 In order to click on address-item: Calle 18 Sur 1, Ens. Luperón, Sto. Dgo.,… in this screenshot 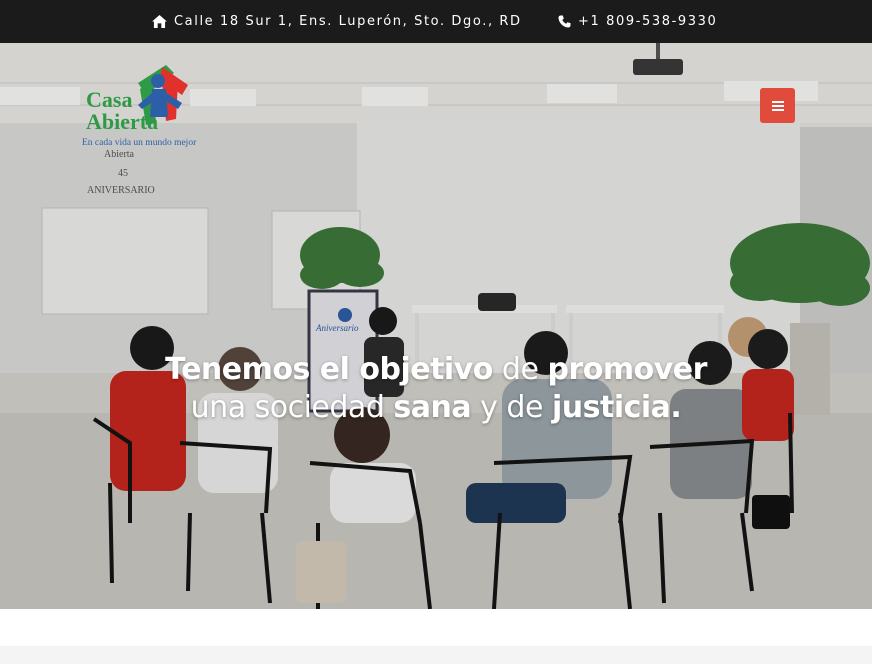, I will do `click(337, 21)`.